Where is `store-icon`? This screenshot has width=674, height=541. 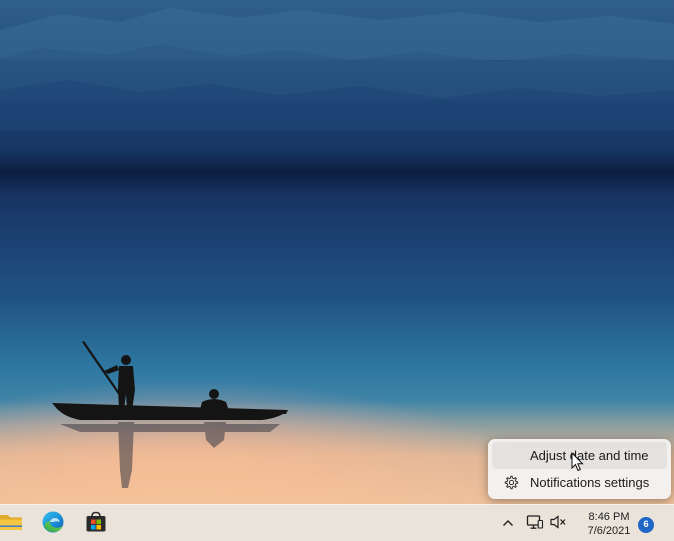
store-icon is located at coordinates (96, 524).